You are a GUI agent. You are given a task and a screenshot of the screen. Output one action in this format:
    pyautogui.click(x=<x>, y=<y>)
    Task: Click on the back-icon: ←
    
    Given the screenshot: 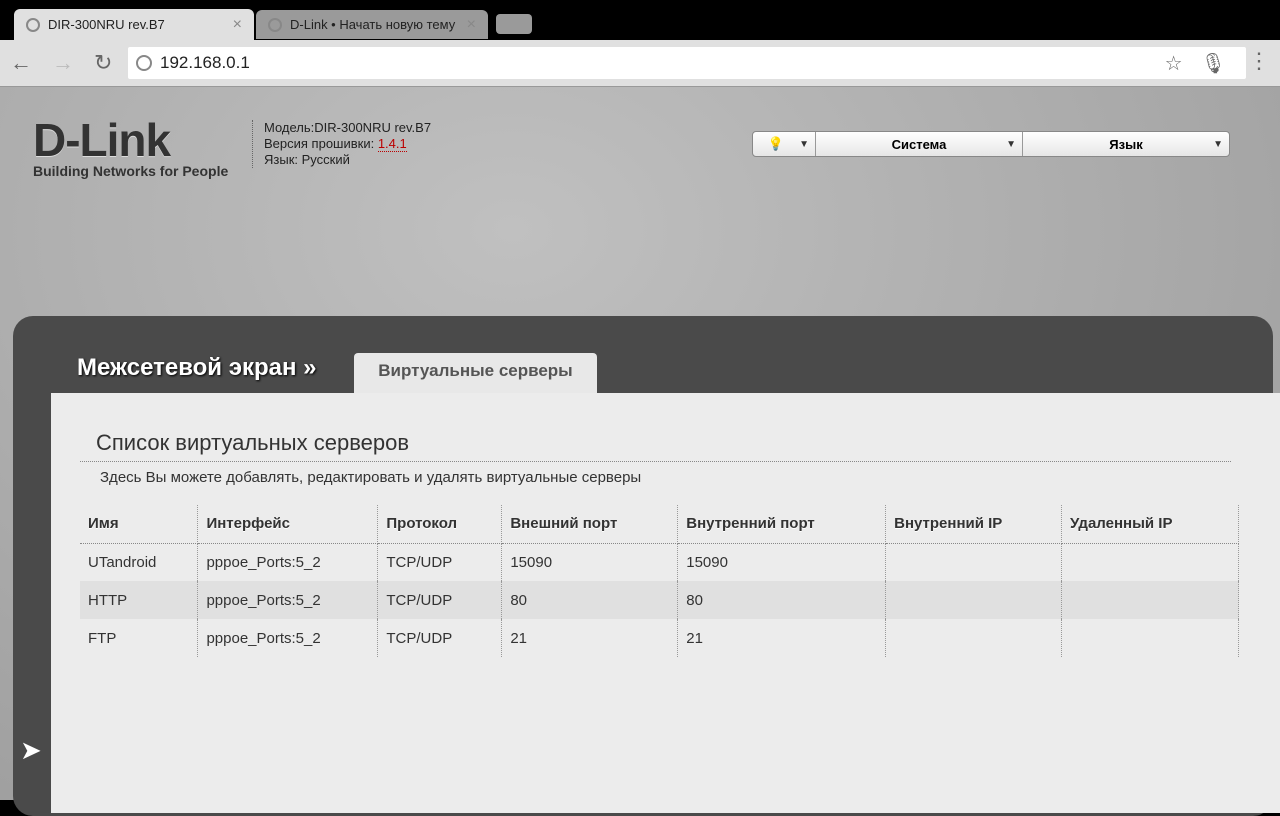 What is the action you would take?
    pyautogui.click(x=21, y=63)
    